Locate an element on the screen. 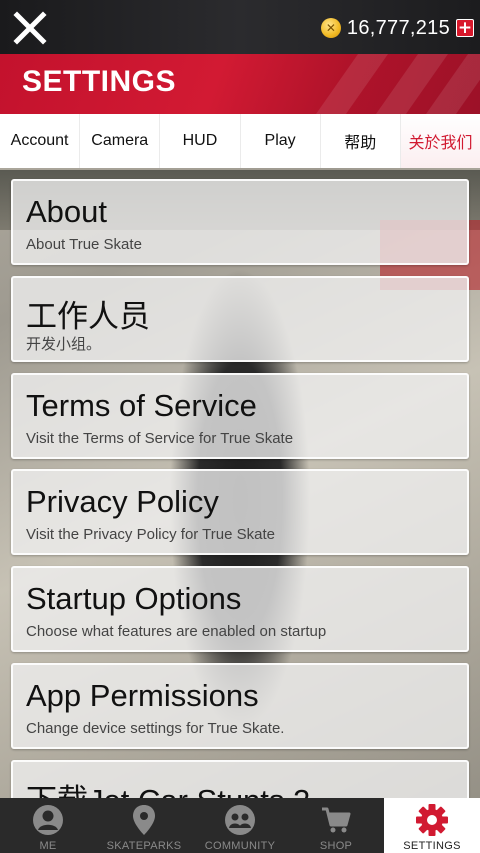 This screenshot has height=853, width=480. list-item-title: Terms of Service is located at coordinates (141, 405).